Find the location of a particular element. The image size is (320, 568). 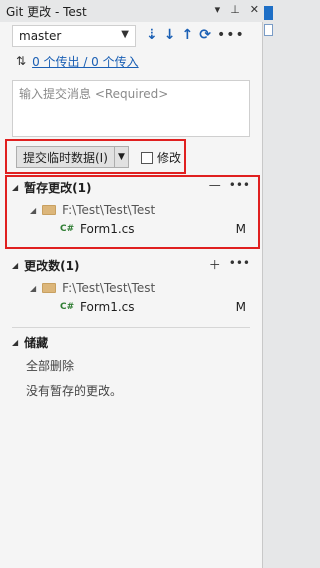

stage-all-icon: ＋ is located at coordinates (215, 264).